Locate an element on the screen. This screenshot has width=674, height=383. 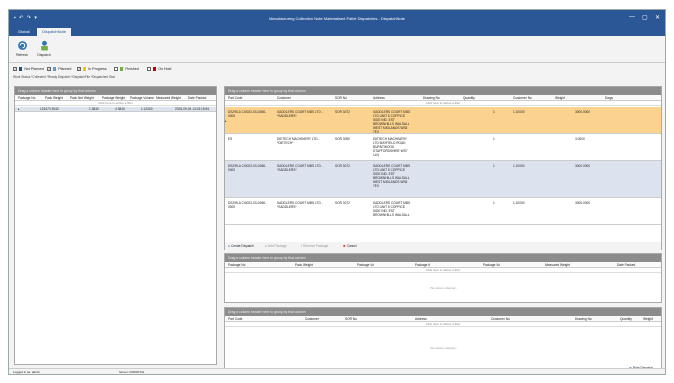
filter-not-planned: ✓ Not Planned is located at coordinates (28, 69).